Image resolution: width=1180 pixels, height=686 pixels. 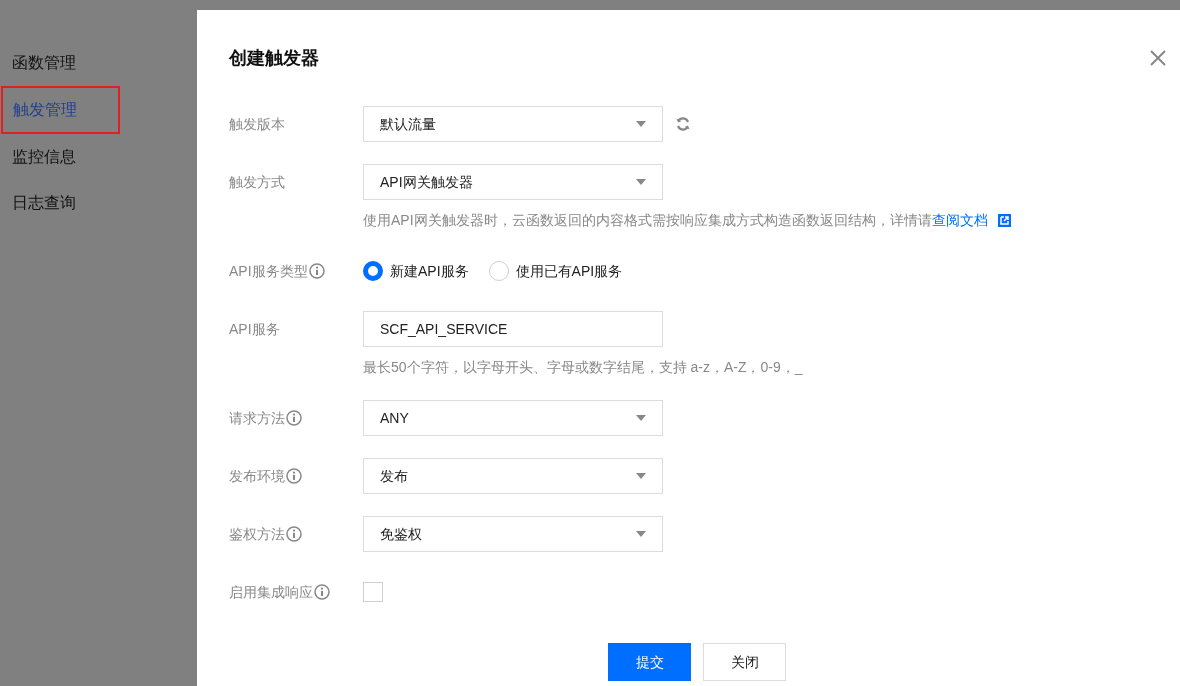 I want to click on select-field: 免鉴权, so click(x=513, y=534).